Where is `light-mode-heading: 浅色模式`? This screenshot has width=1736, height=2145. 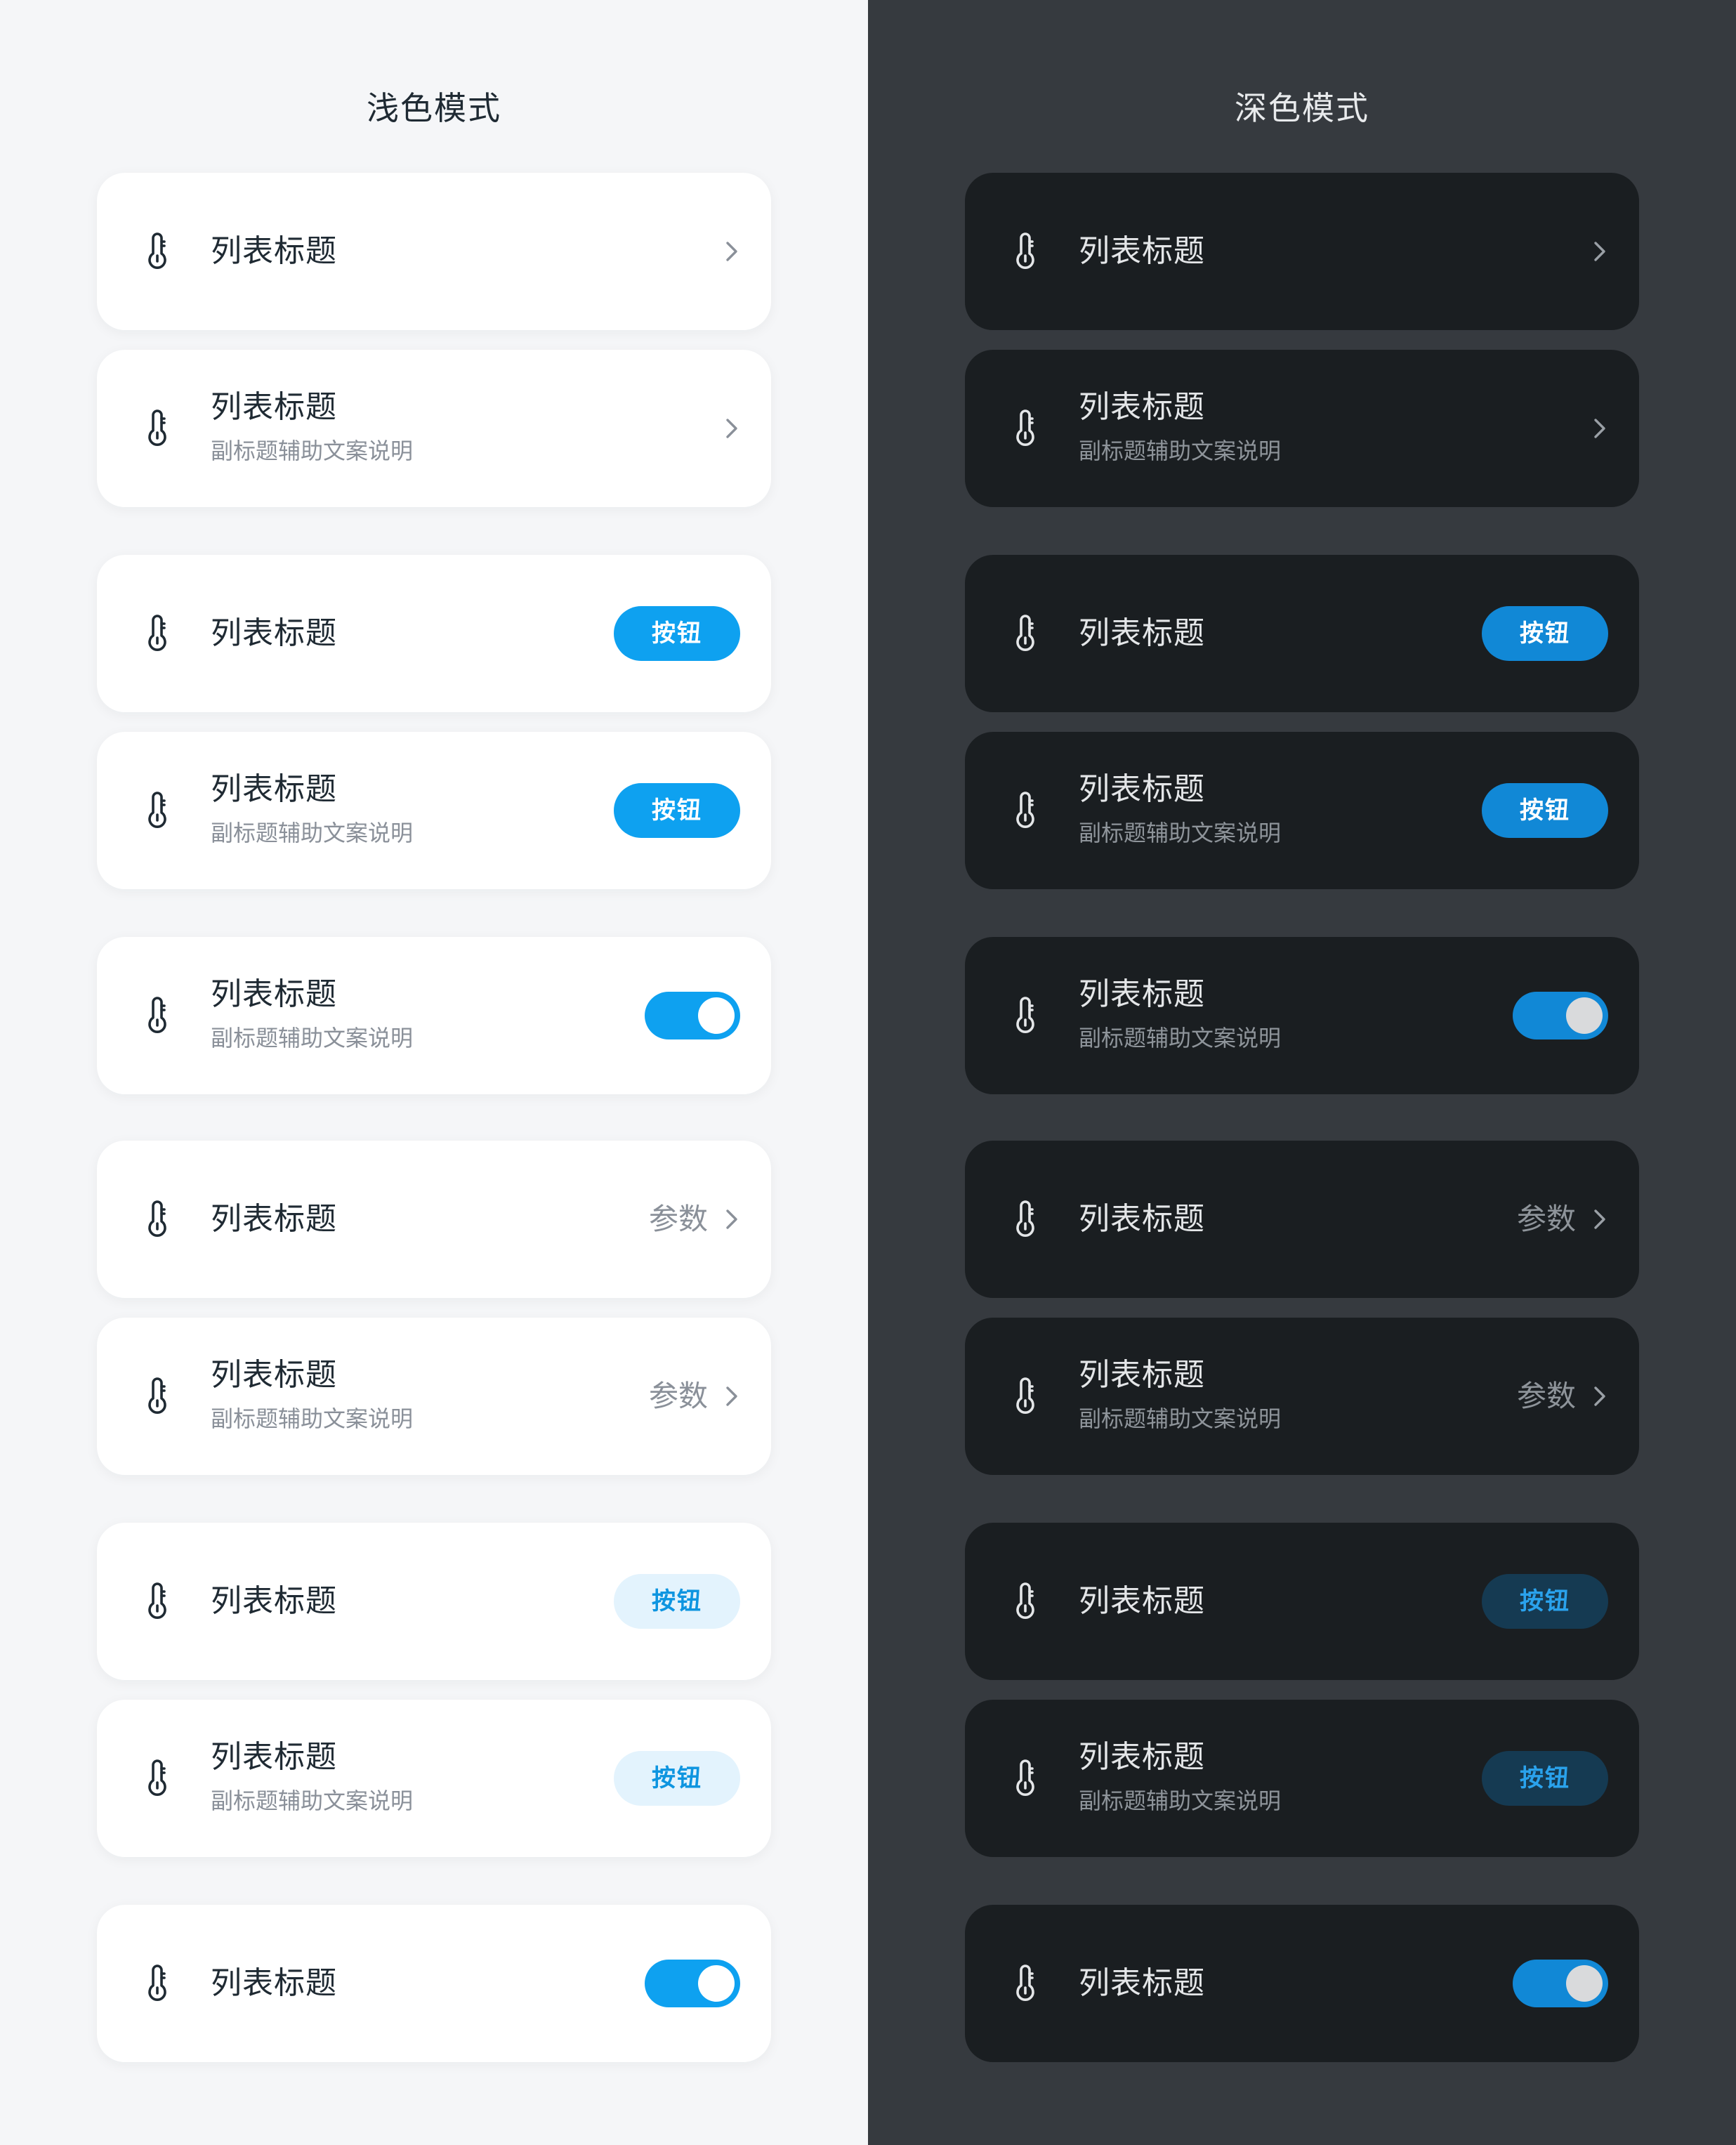
light-mode-heading: 浅色模式 is located at coordinates (434, 108).